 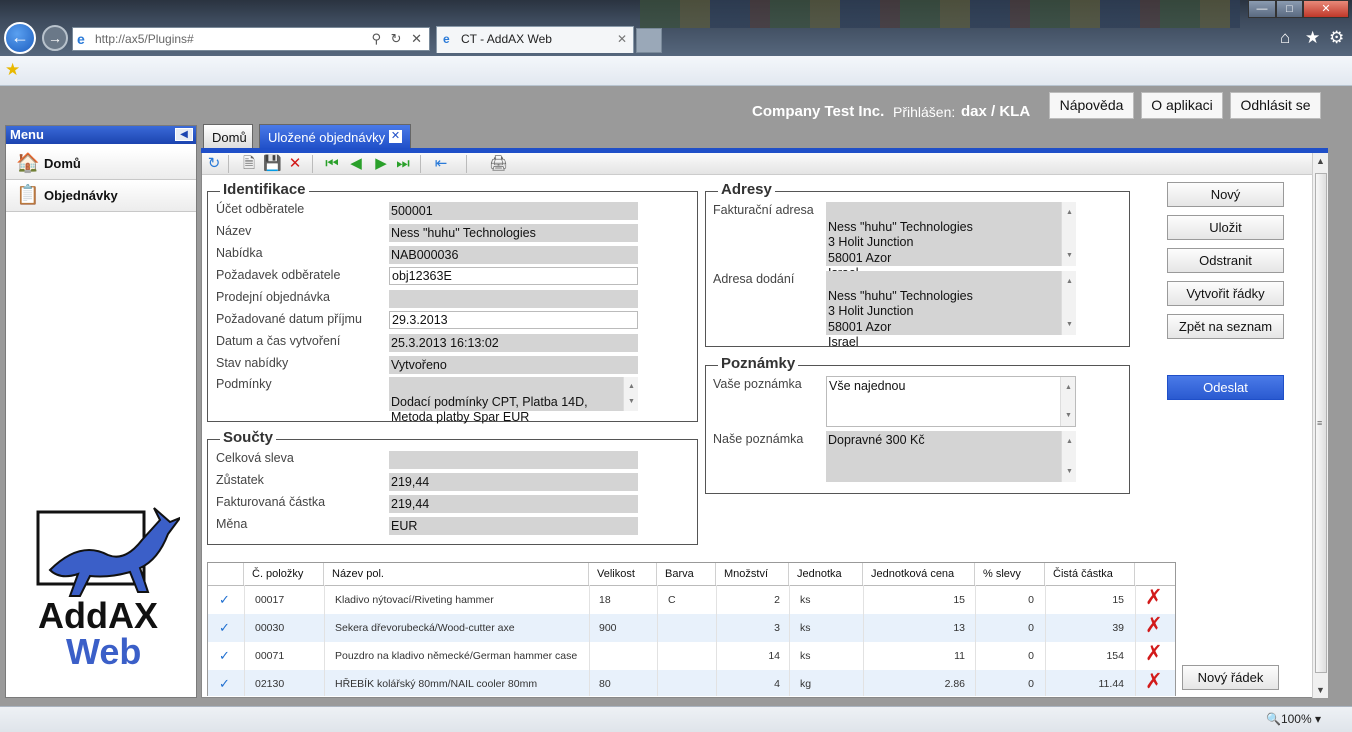 What do you see at coordinates (1289, 9) in the screenshot?
I see `maximize-button: □` at bounding box center [1289, 9].